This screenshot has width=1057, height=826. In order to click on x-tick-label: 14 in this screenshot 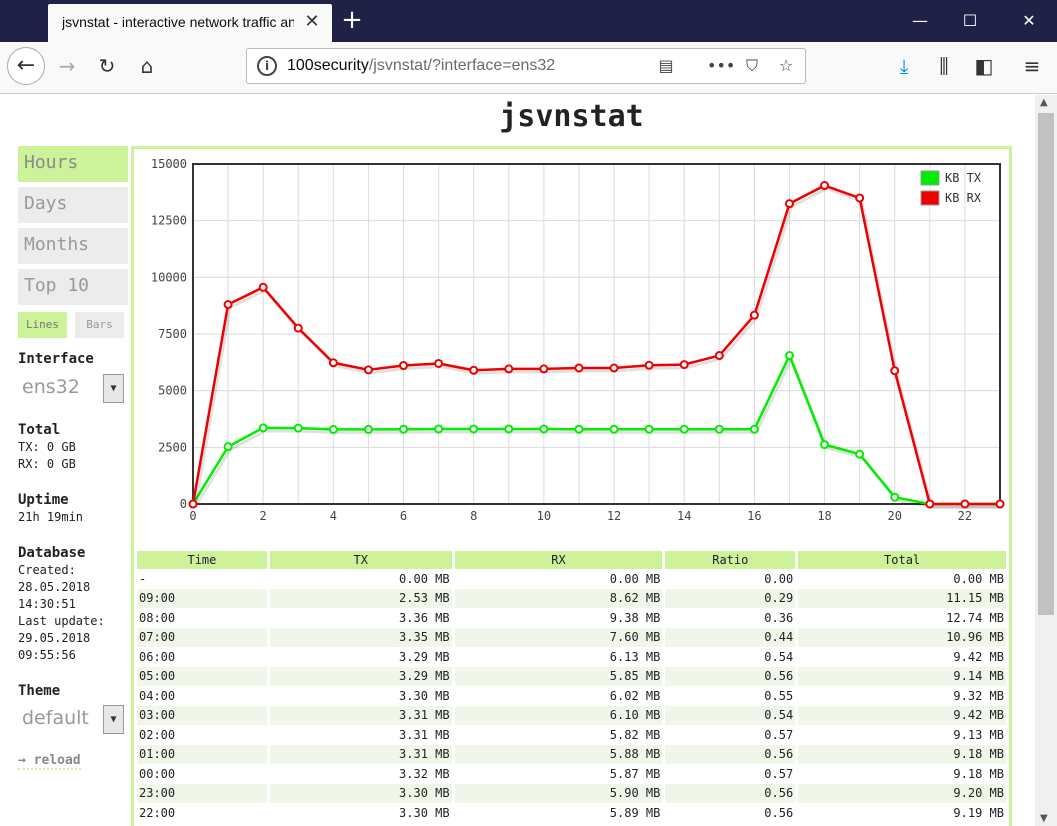, I will do `click(684, 516)`.